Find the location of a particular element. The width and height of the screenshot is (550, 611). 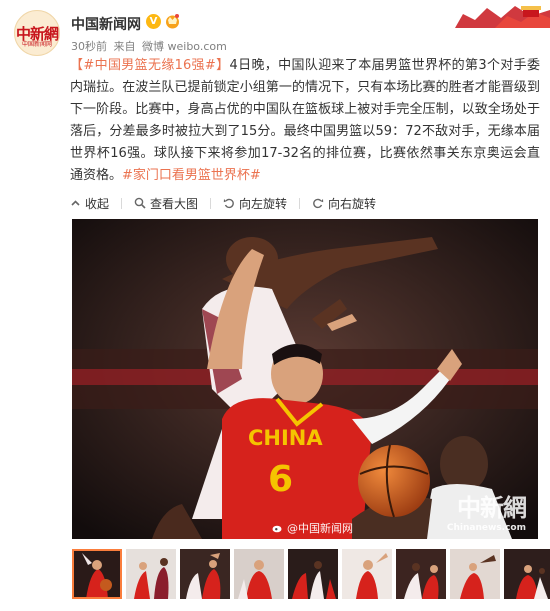

watermark-logo: 中新網 is located at coordinates (492, 507).